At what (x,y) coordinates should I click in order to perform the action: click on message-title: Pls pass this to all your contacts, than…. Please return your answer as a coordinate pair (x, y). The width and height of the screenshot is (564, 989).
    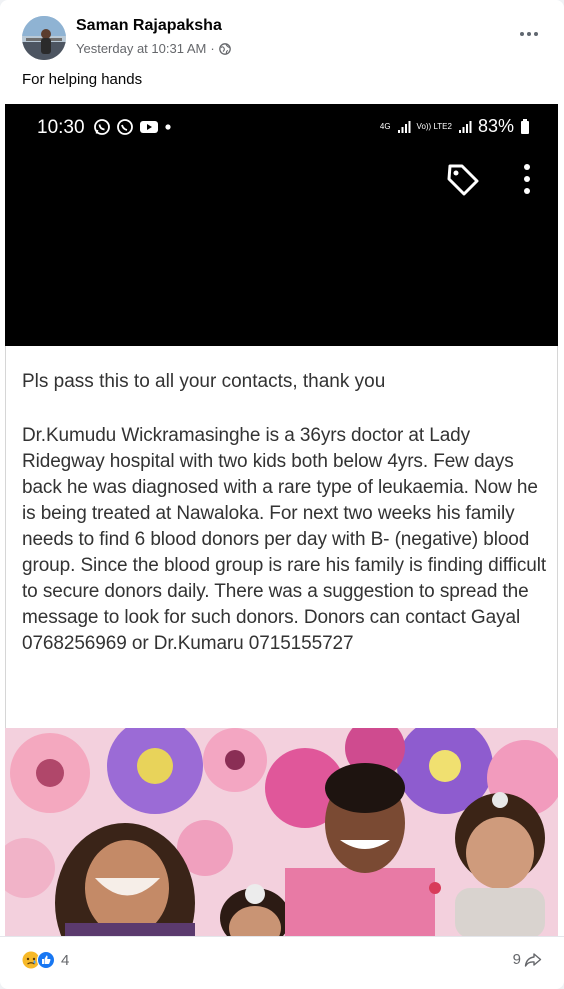
    Looking at the image, I should click on (204, 381).